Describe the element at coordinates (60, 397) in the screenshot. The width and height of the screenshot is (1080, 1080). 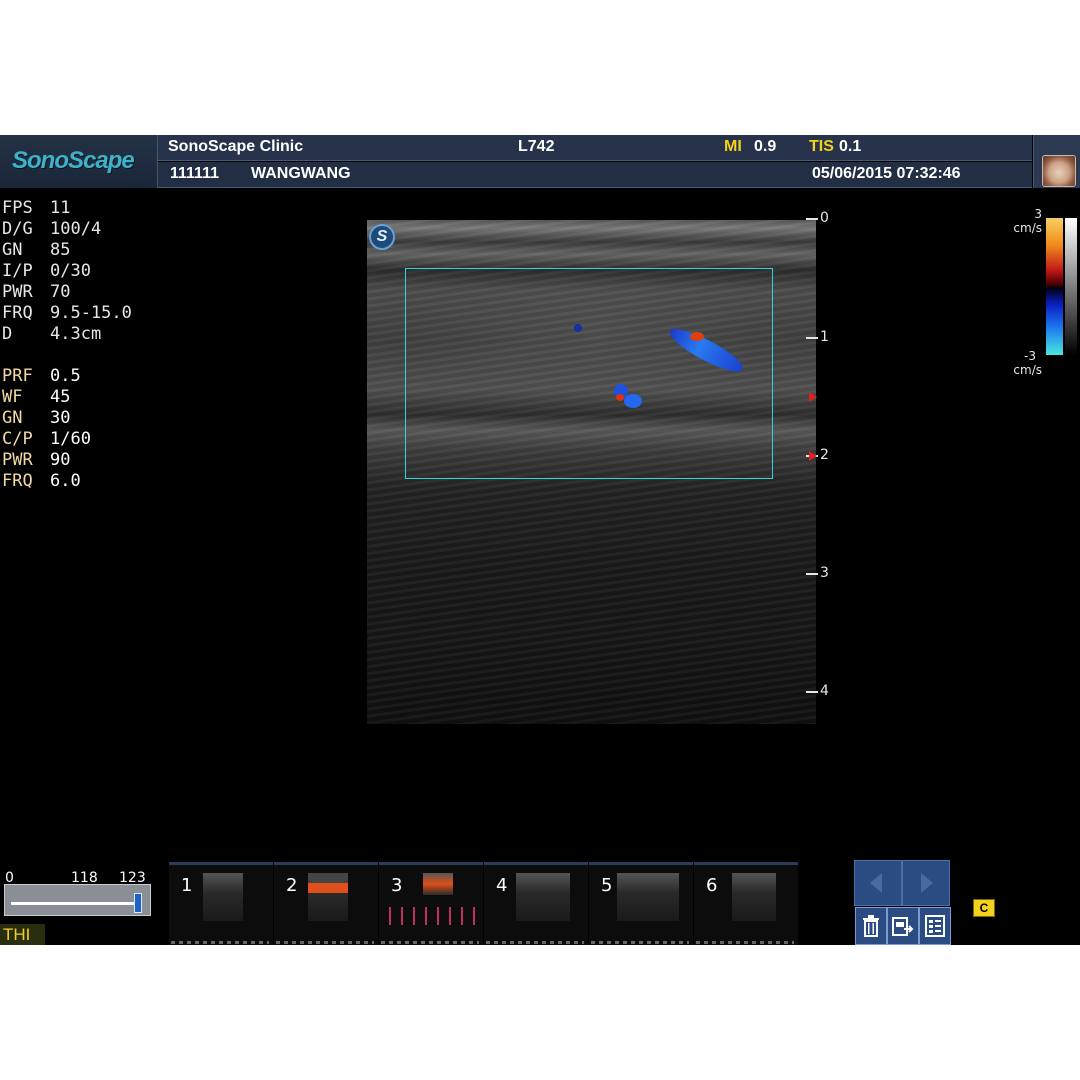
I see `param-value: 45` at that location.